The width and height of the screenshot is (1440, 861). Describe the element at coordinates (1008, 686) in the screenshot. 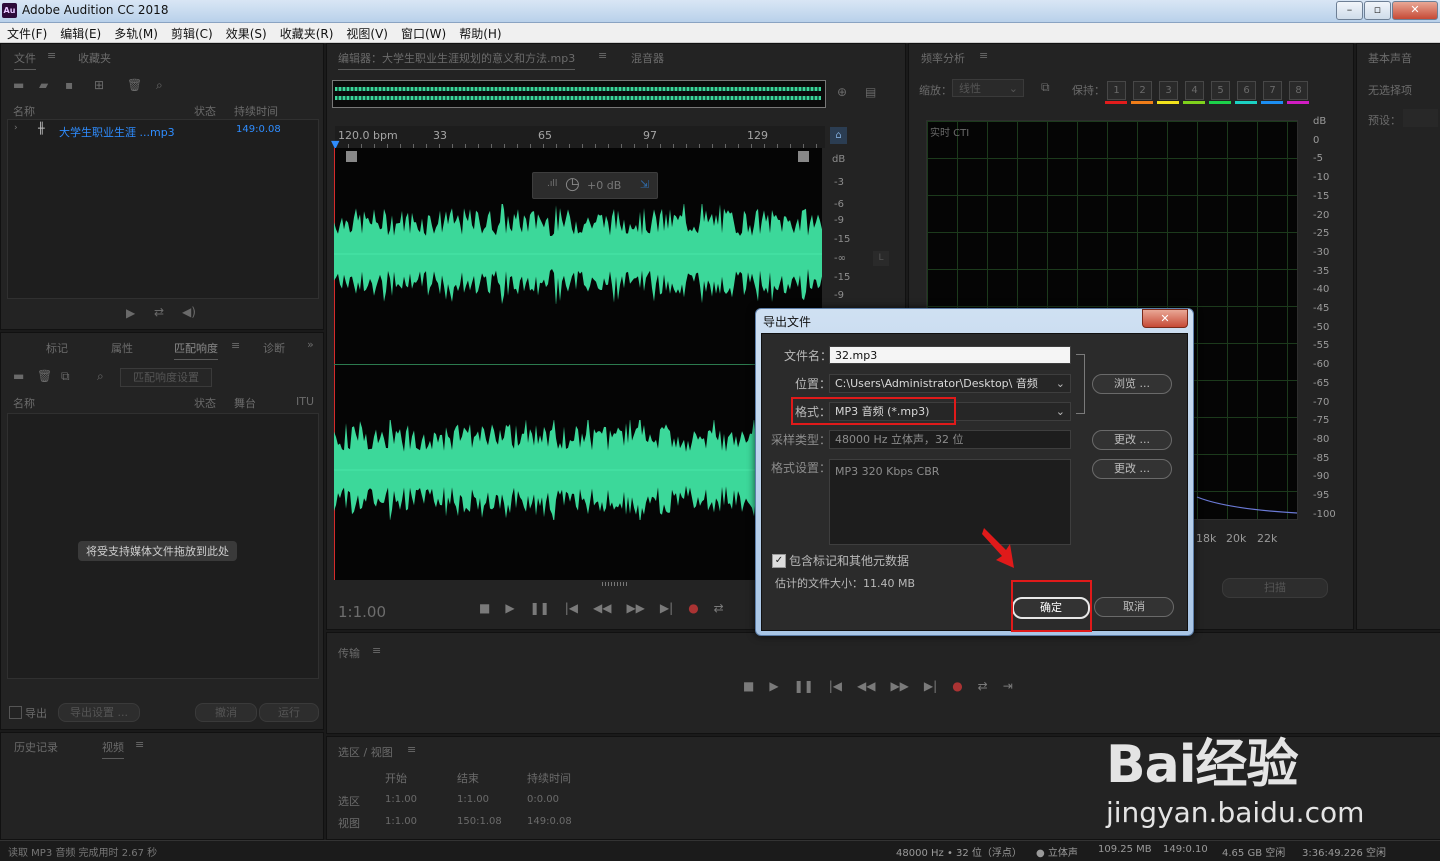

I see `skip-selection-icon: ⇥` at that location.